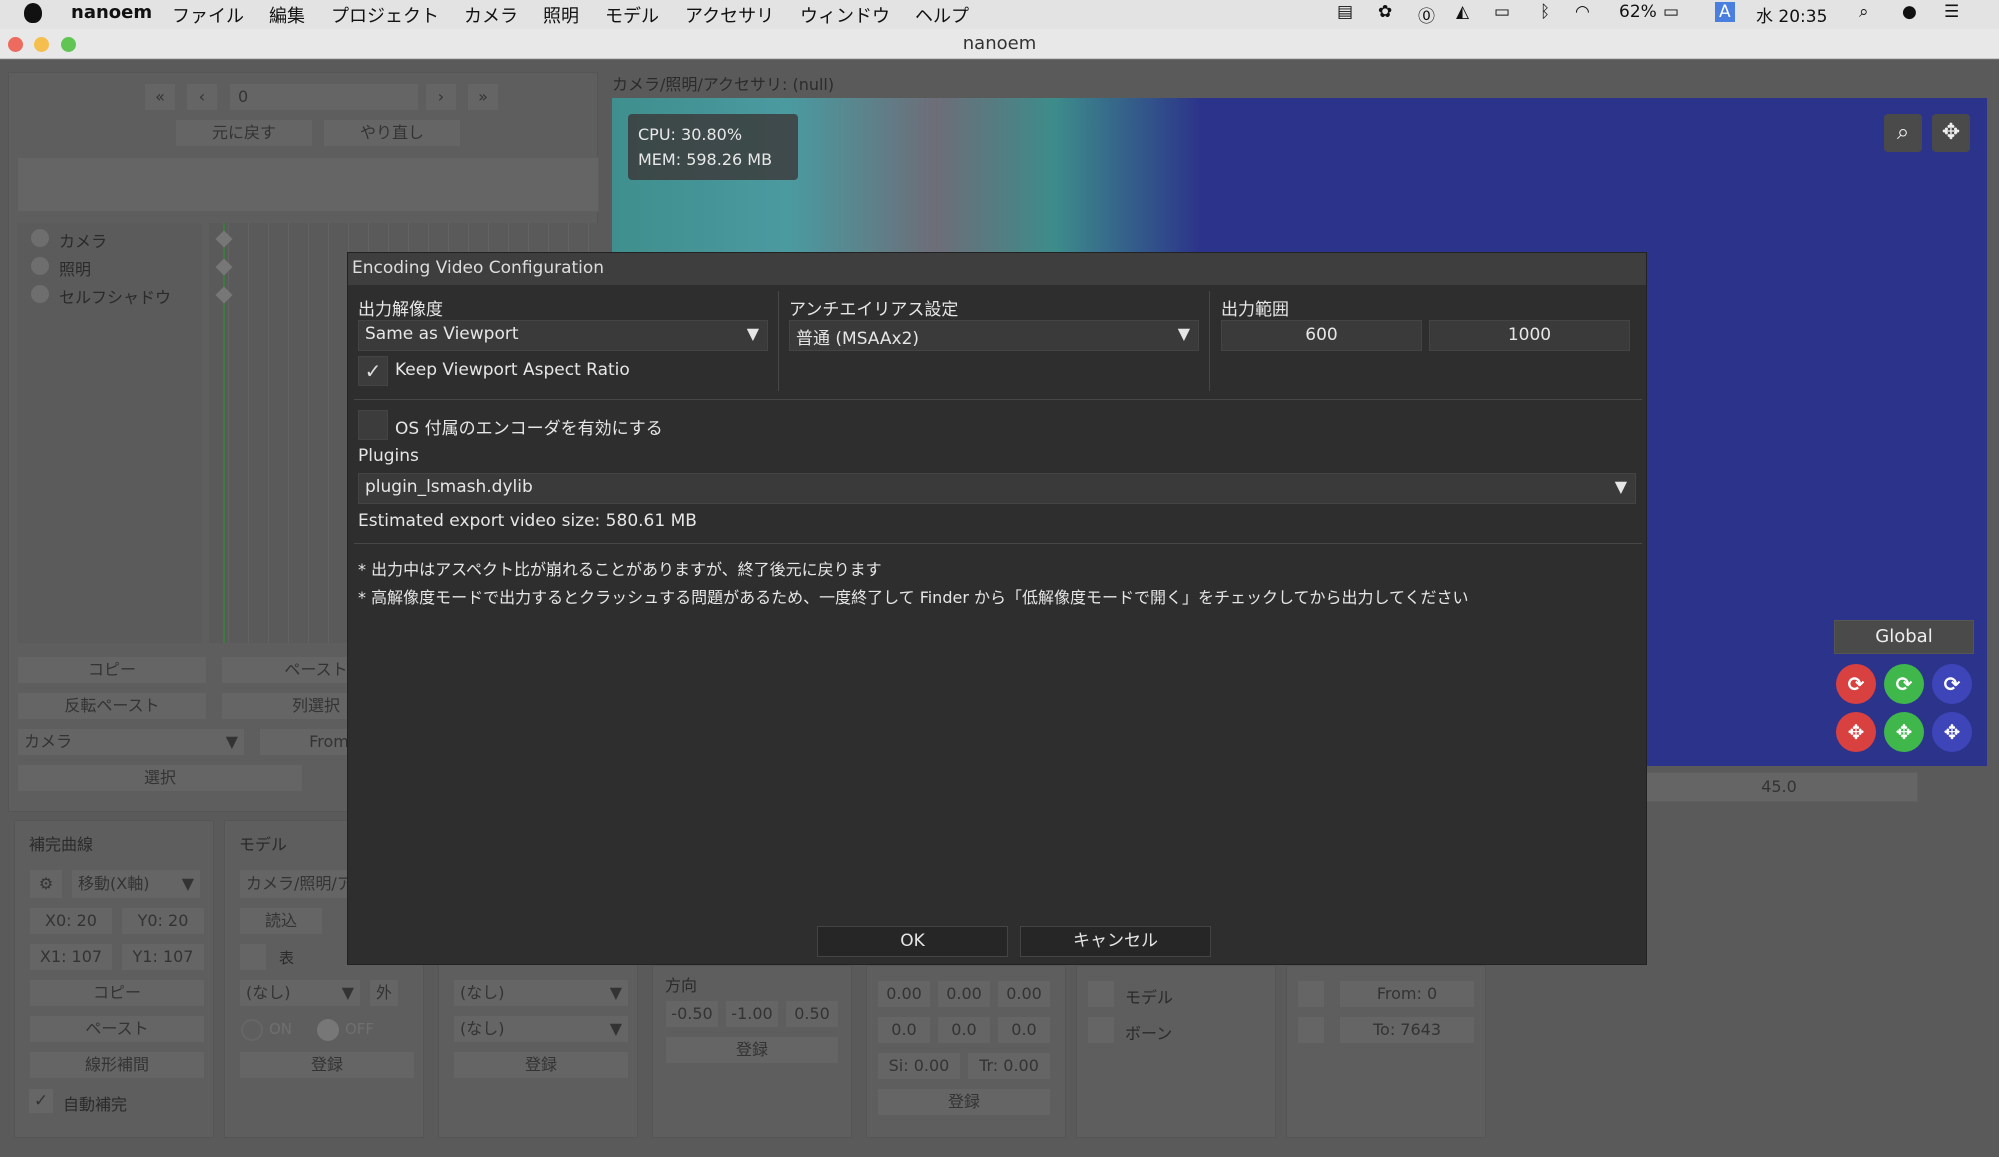 This screenshot has height=1157, width=1999. What do you see at coordinates (1024, 994) in the screenshot?
I see `value-field-3: 0.00` at bounding box center [1024, 994].